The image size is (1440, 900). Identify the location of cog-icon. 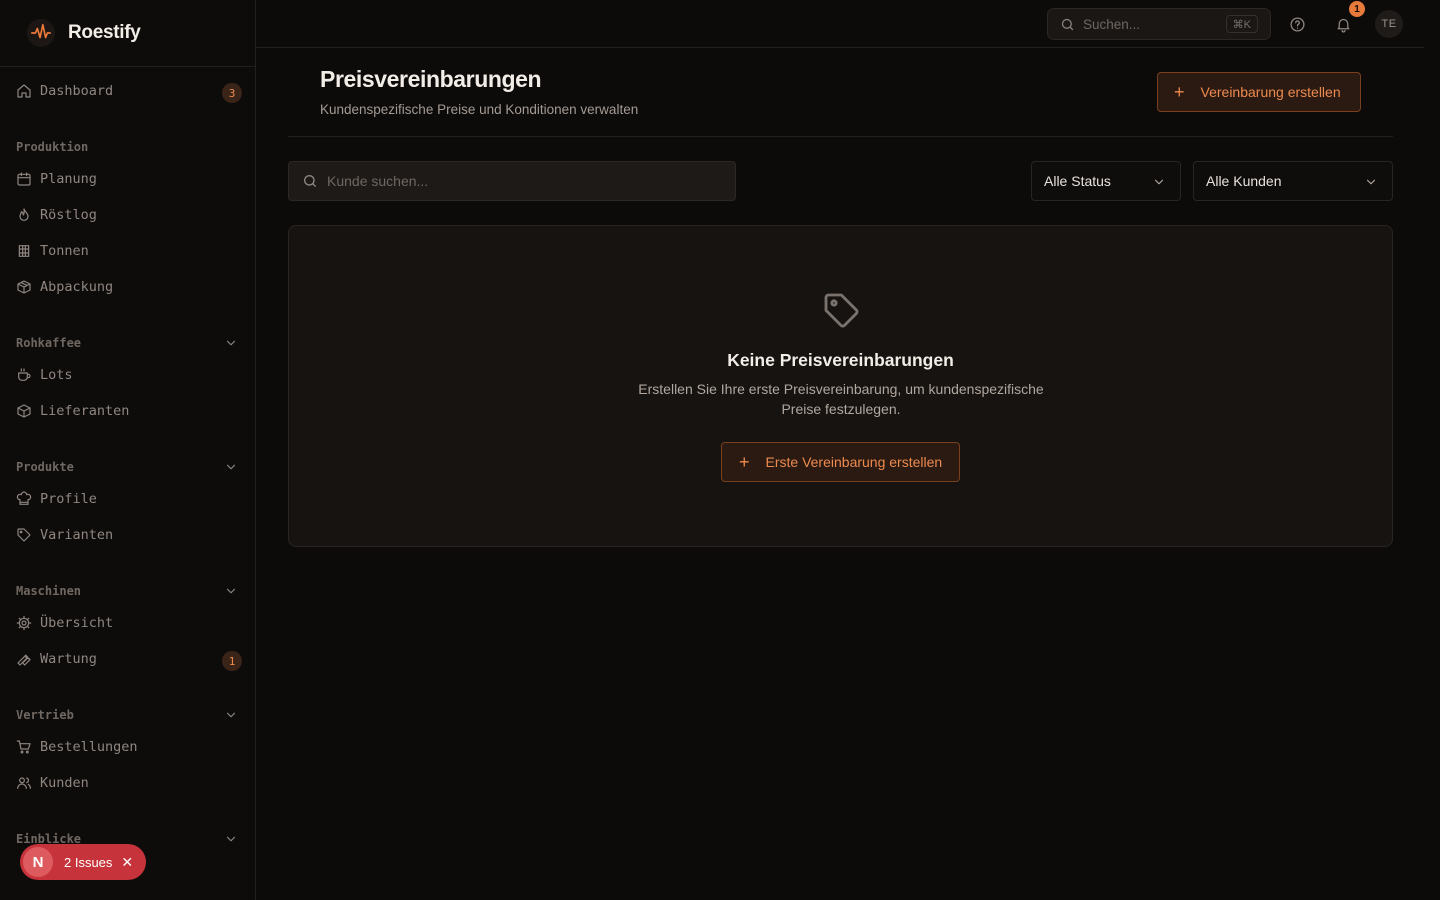
(24, 623).